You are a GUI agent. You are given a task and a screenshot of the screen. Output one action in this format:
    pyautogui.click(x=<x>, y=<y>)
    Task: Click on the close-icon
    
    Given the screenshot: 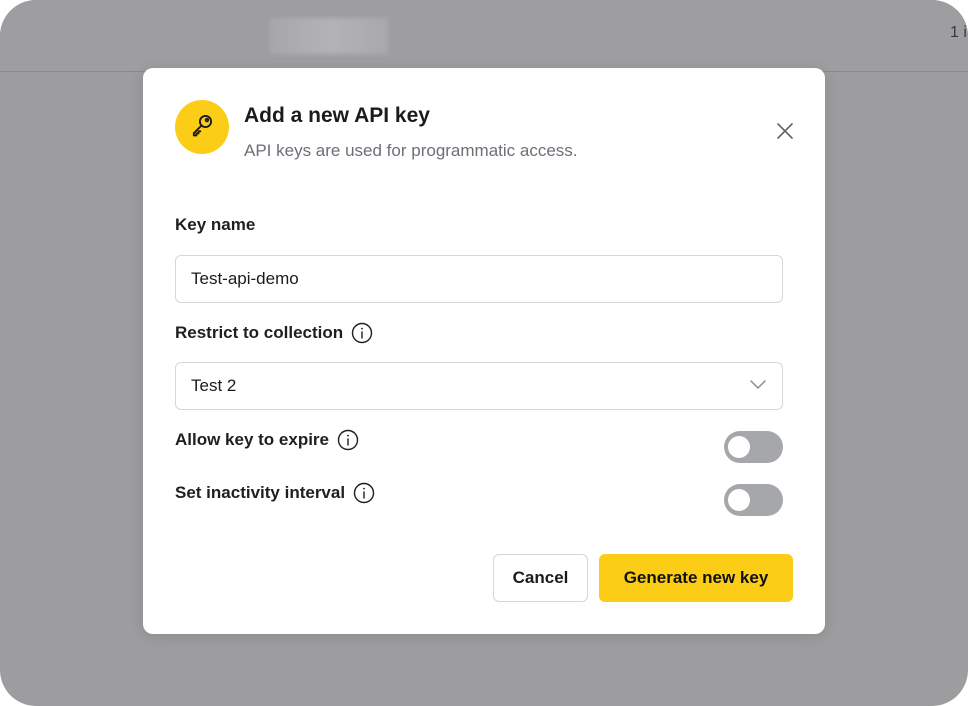 What is the action you would take?
    pyautogui.click(x=785, y=133)
    